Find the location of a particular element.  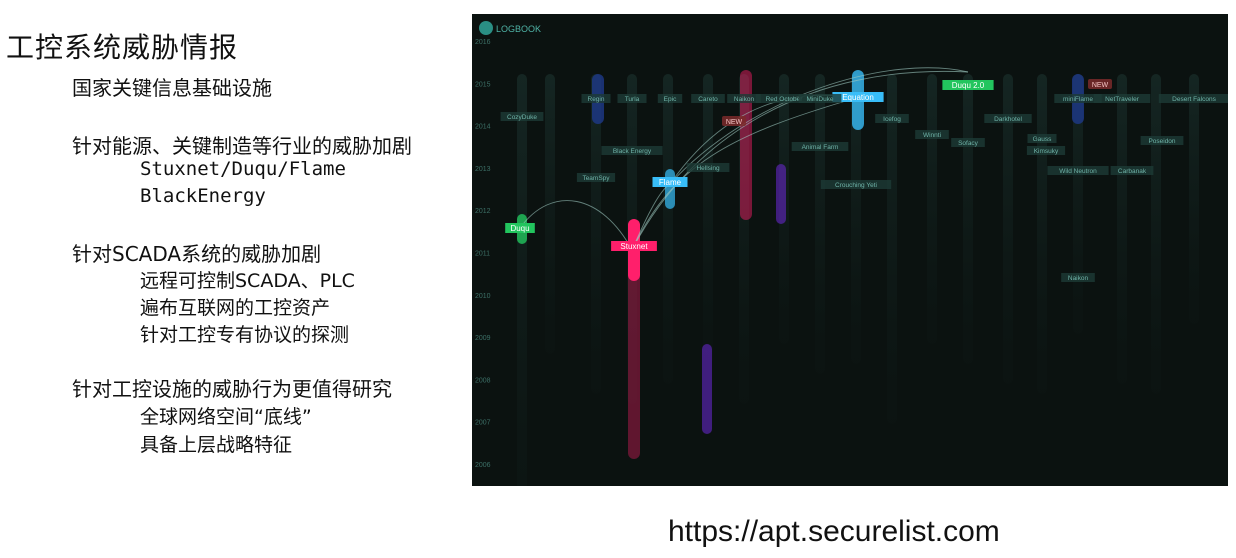

year-label: 2015 is located at coordinates (483, 84).